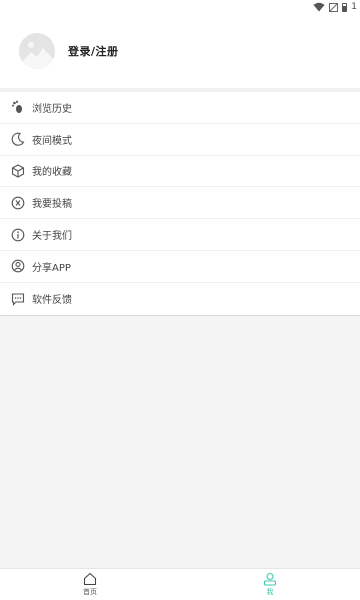 The height and width of the screenshot is (600, 360). What do you see at coordinates (180, 7) in the screenshot?
I see `status-bar: 1` at bounding box center [180, 7].